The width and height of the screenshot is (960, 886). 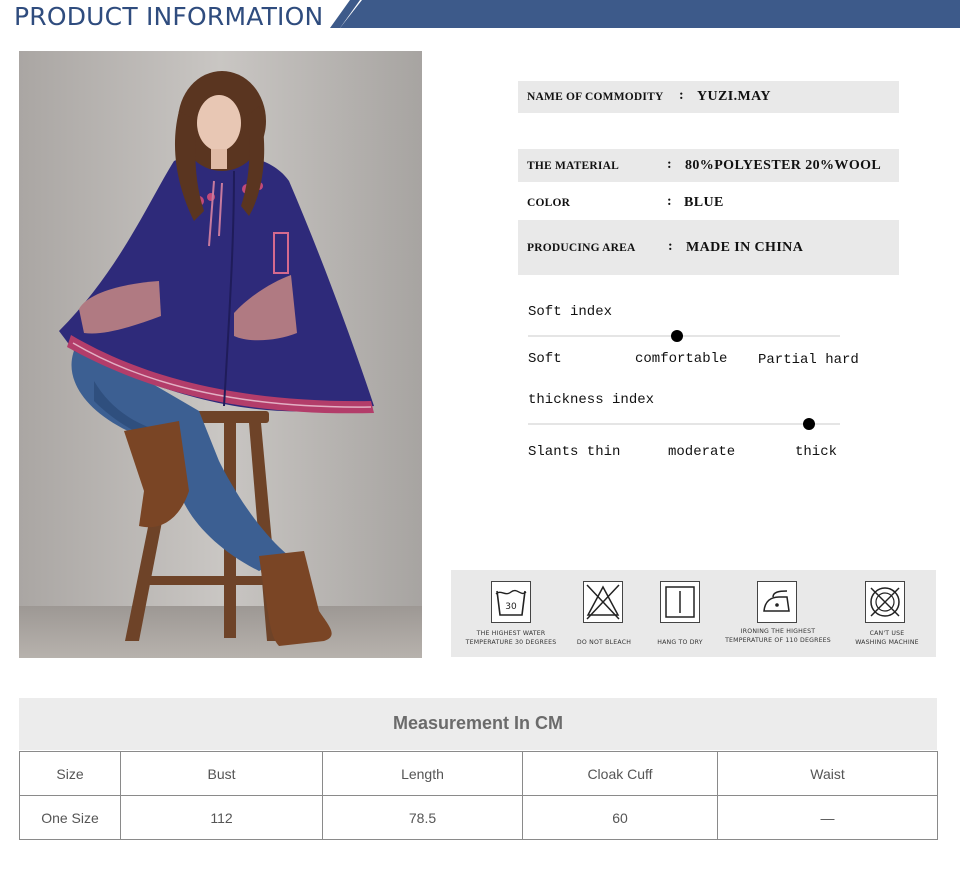 I want to click on info-row-commodity: NAME OF COMMODITY : YUZI.MAY, so click(x=708, y=97).